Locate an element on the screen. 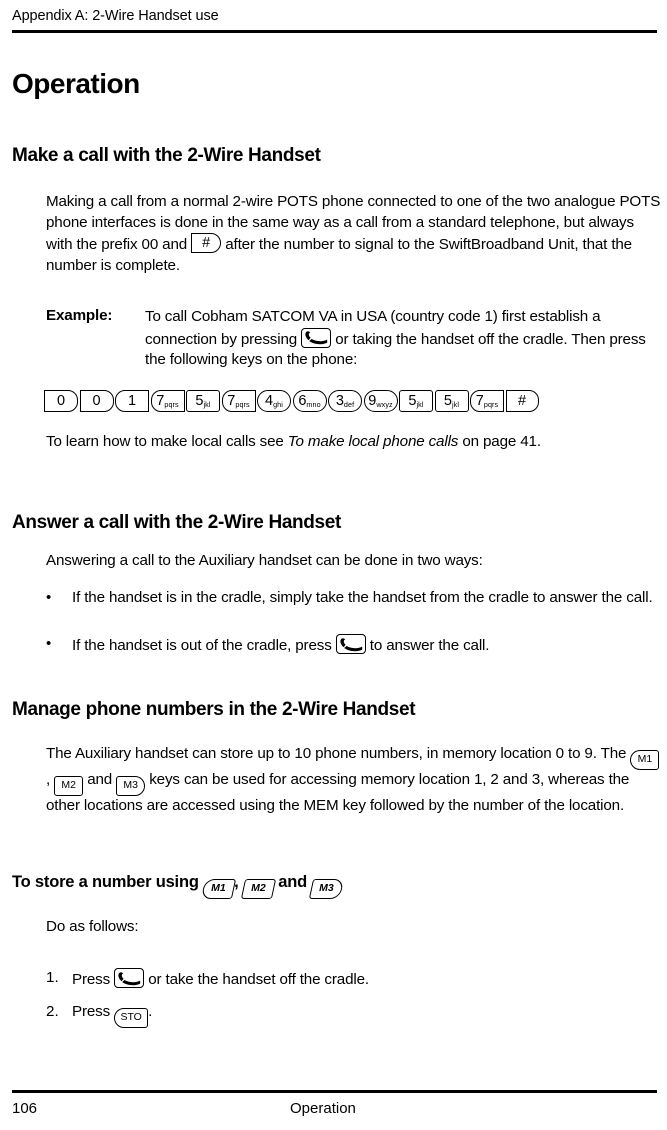 The height and width of the screenshot is (1130, 667). hash-key-label: # is located at coordinates (206, 243).